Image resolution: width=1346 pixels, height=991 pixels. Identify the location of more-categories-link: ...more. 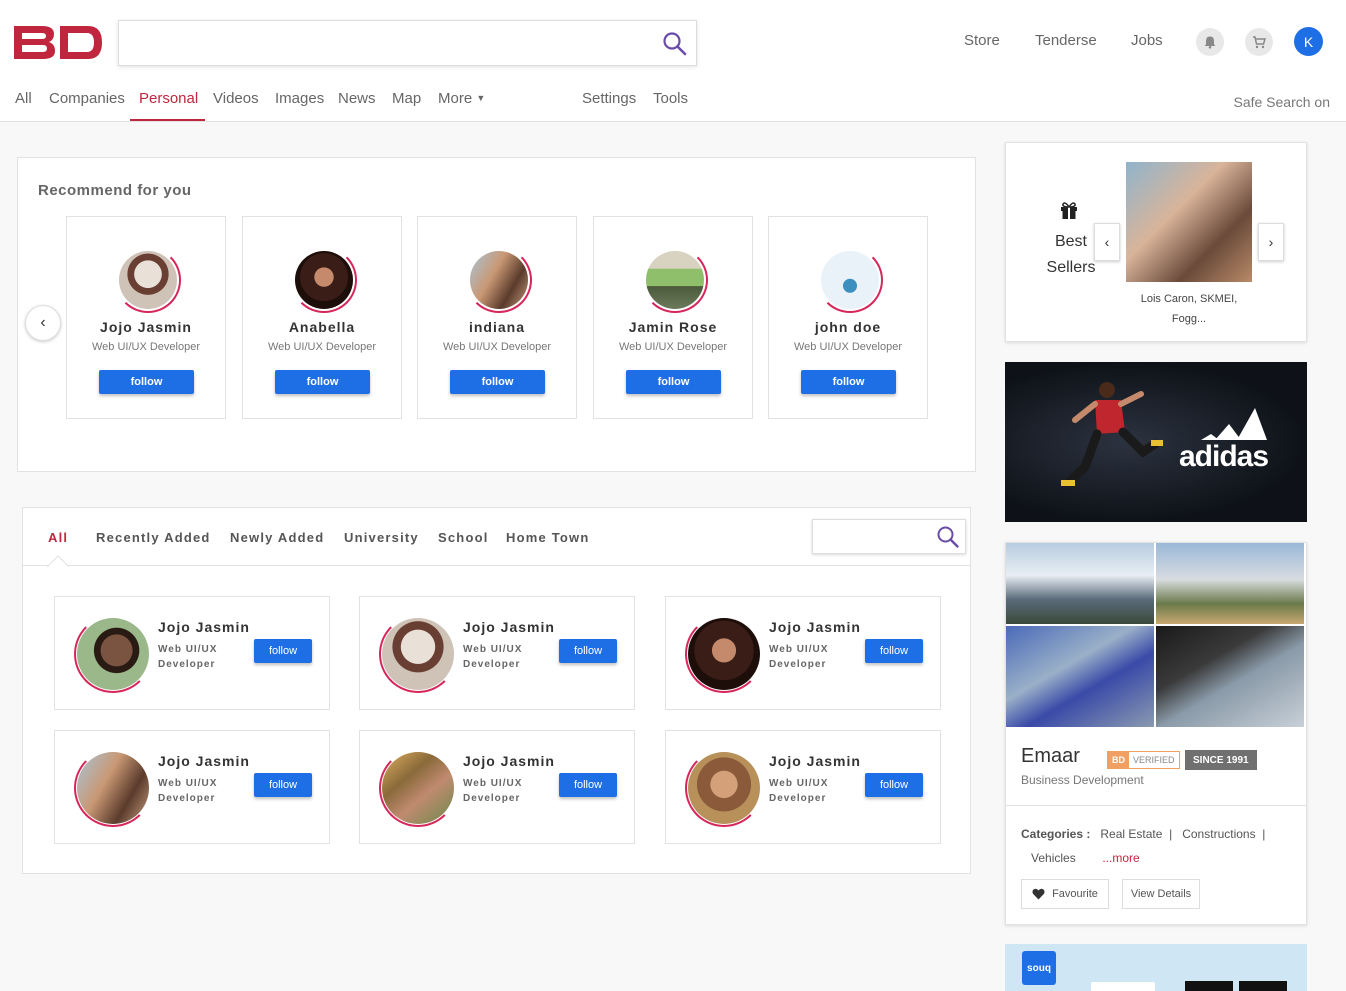
(1120, 858).